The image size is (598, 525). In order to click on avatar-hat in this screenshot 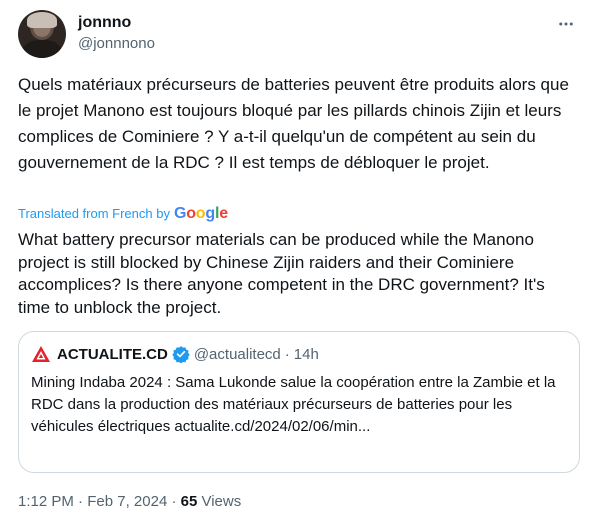, I will do `click(42, 20)`.